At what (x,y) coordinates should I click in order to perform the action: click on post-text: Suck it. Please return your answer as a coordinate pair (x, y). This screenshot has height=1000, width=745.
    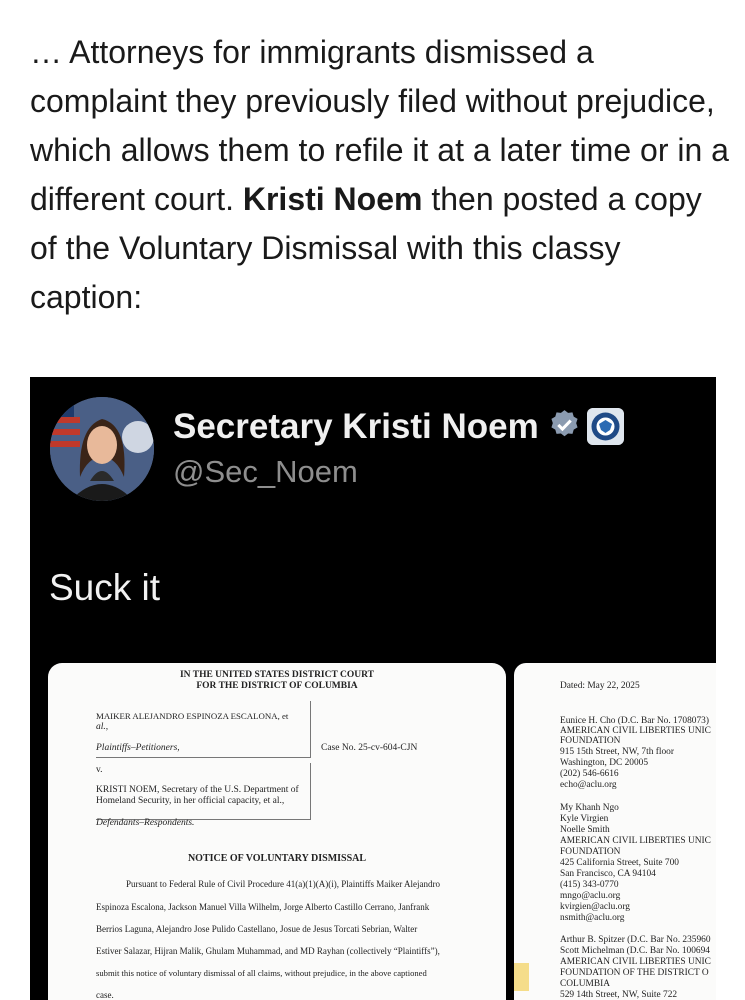
    Looking at the image, I should click on (105, 587).